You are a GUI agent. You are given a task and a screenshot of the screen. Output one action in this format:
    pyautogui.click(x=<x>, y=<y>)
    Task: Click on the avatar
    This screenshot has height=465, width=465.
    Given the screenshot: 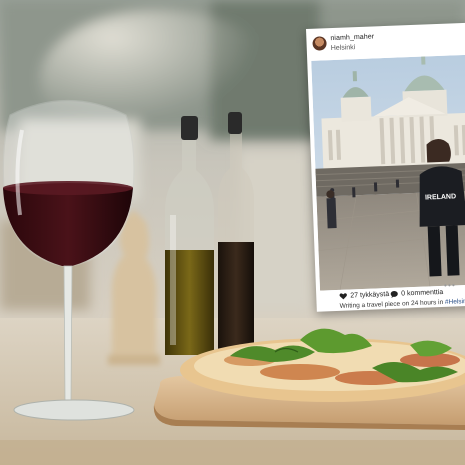 What is the action you would take?
    pyautogui.click(x=319, y=43)
    